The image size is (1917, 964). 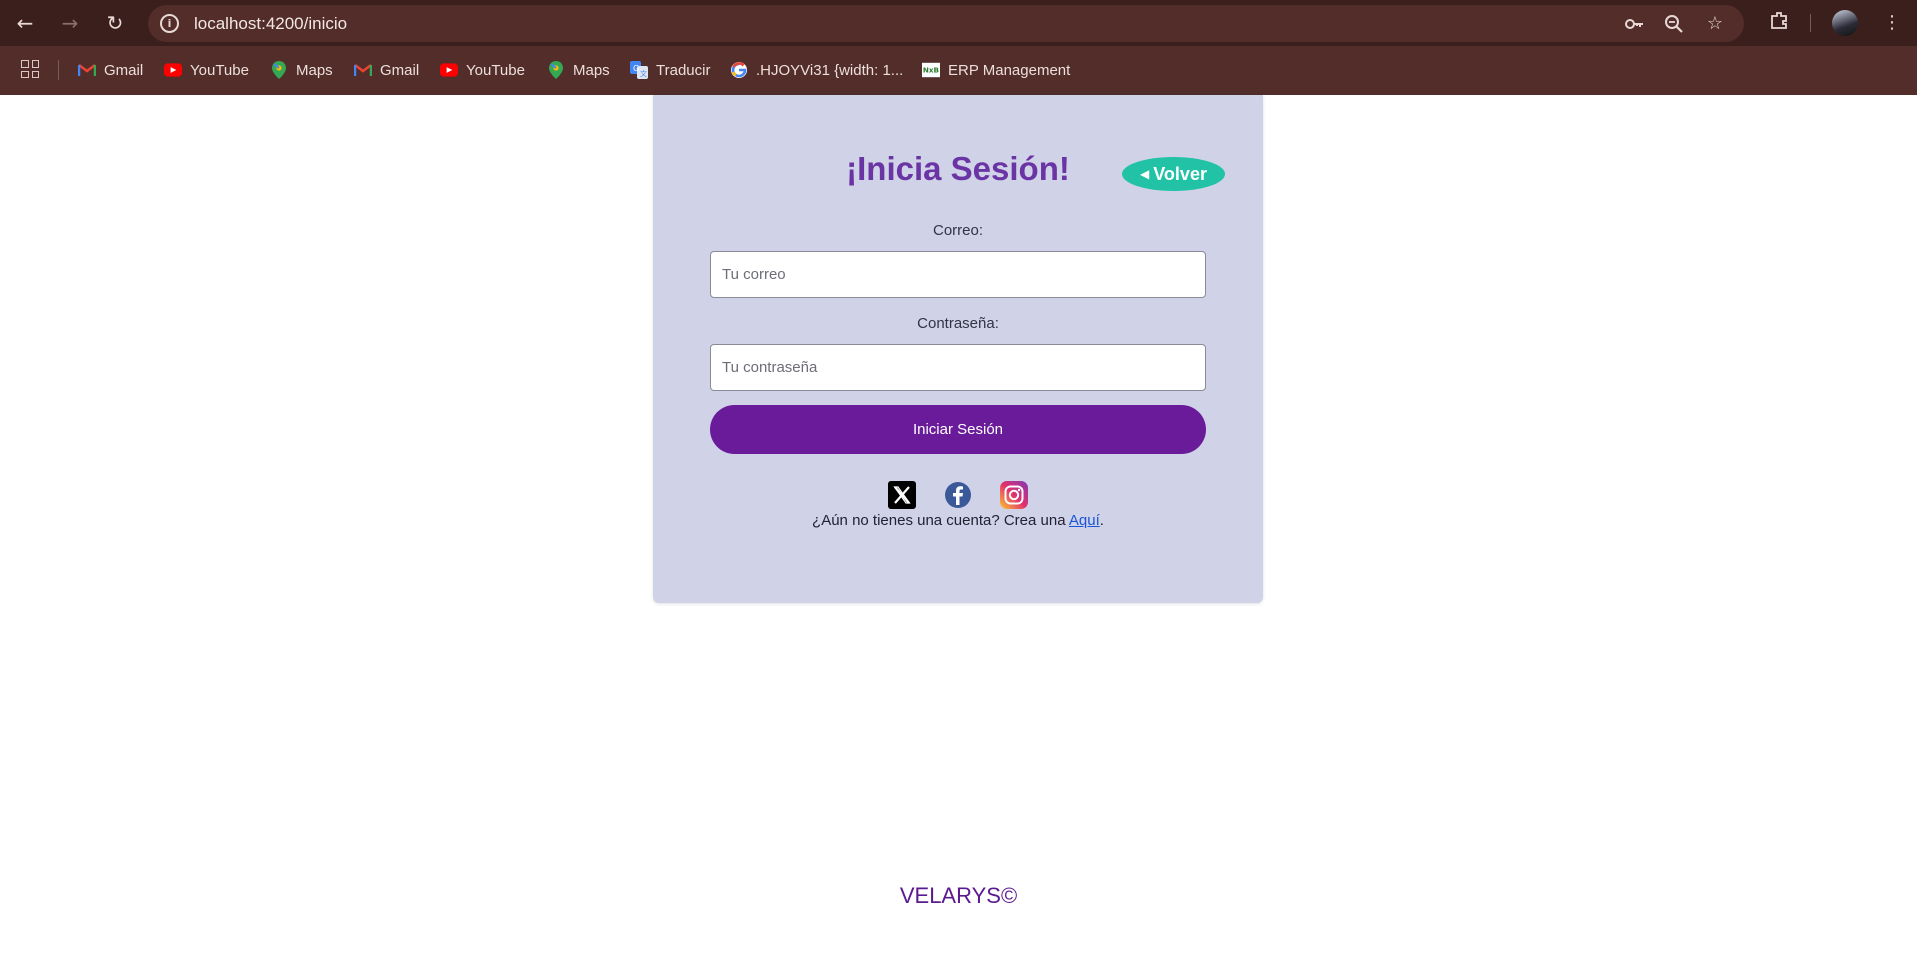 What do you see at coordinates (270, 24) in the screenshot?
I see `address-url: localhost:4200/inicio` at bounding box center [270, 24].